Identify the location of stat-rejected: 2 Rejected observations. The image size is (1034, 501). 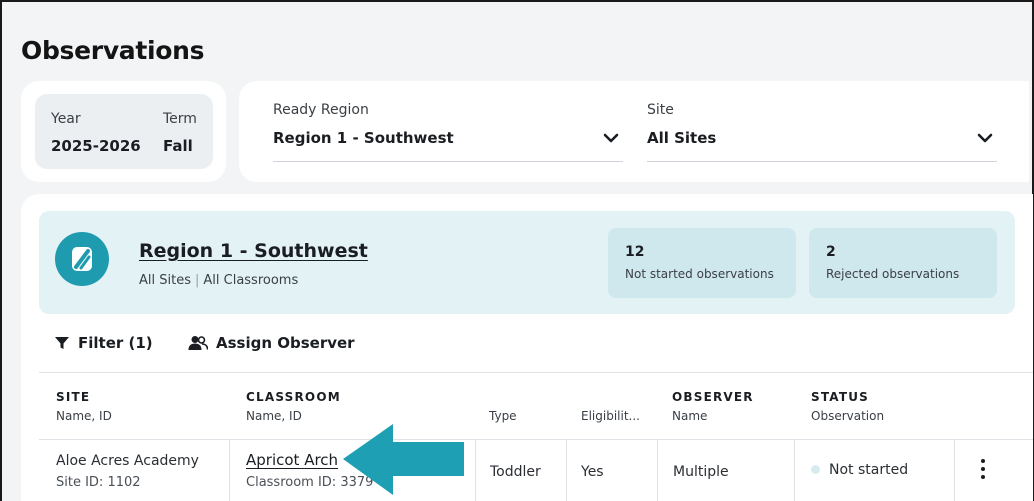
(903, 263).